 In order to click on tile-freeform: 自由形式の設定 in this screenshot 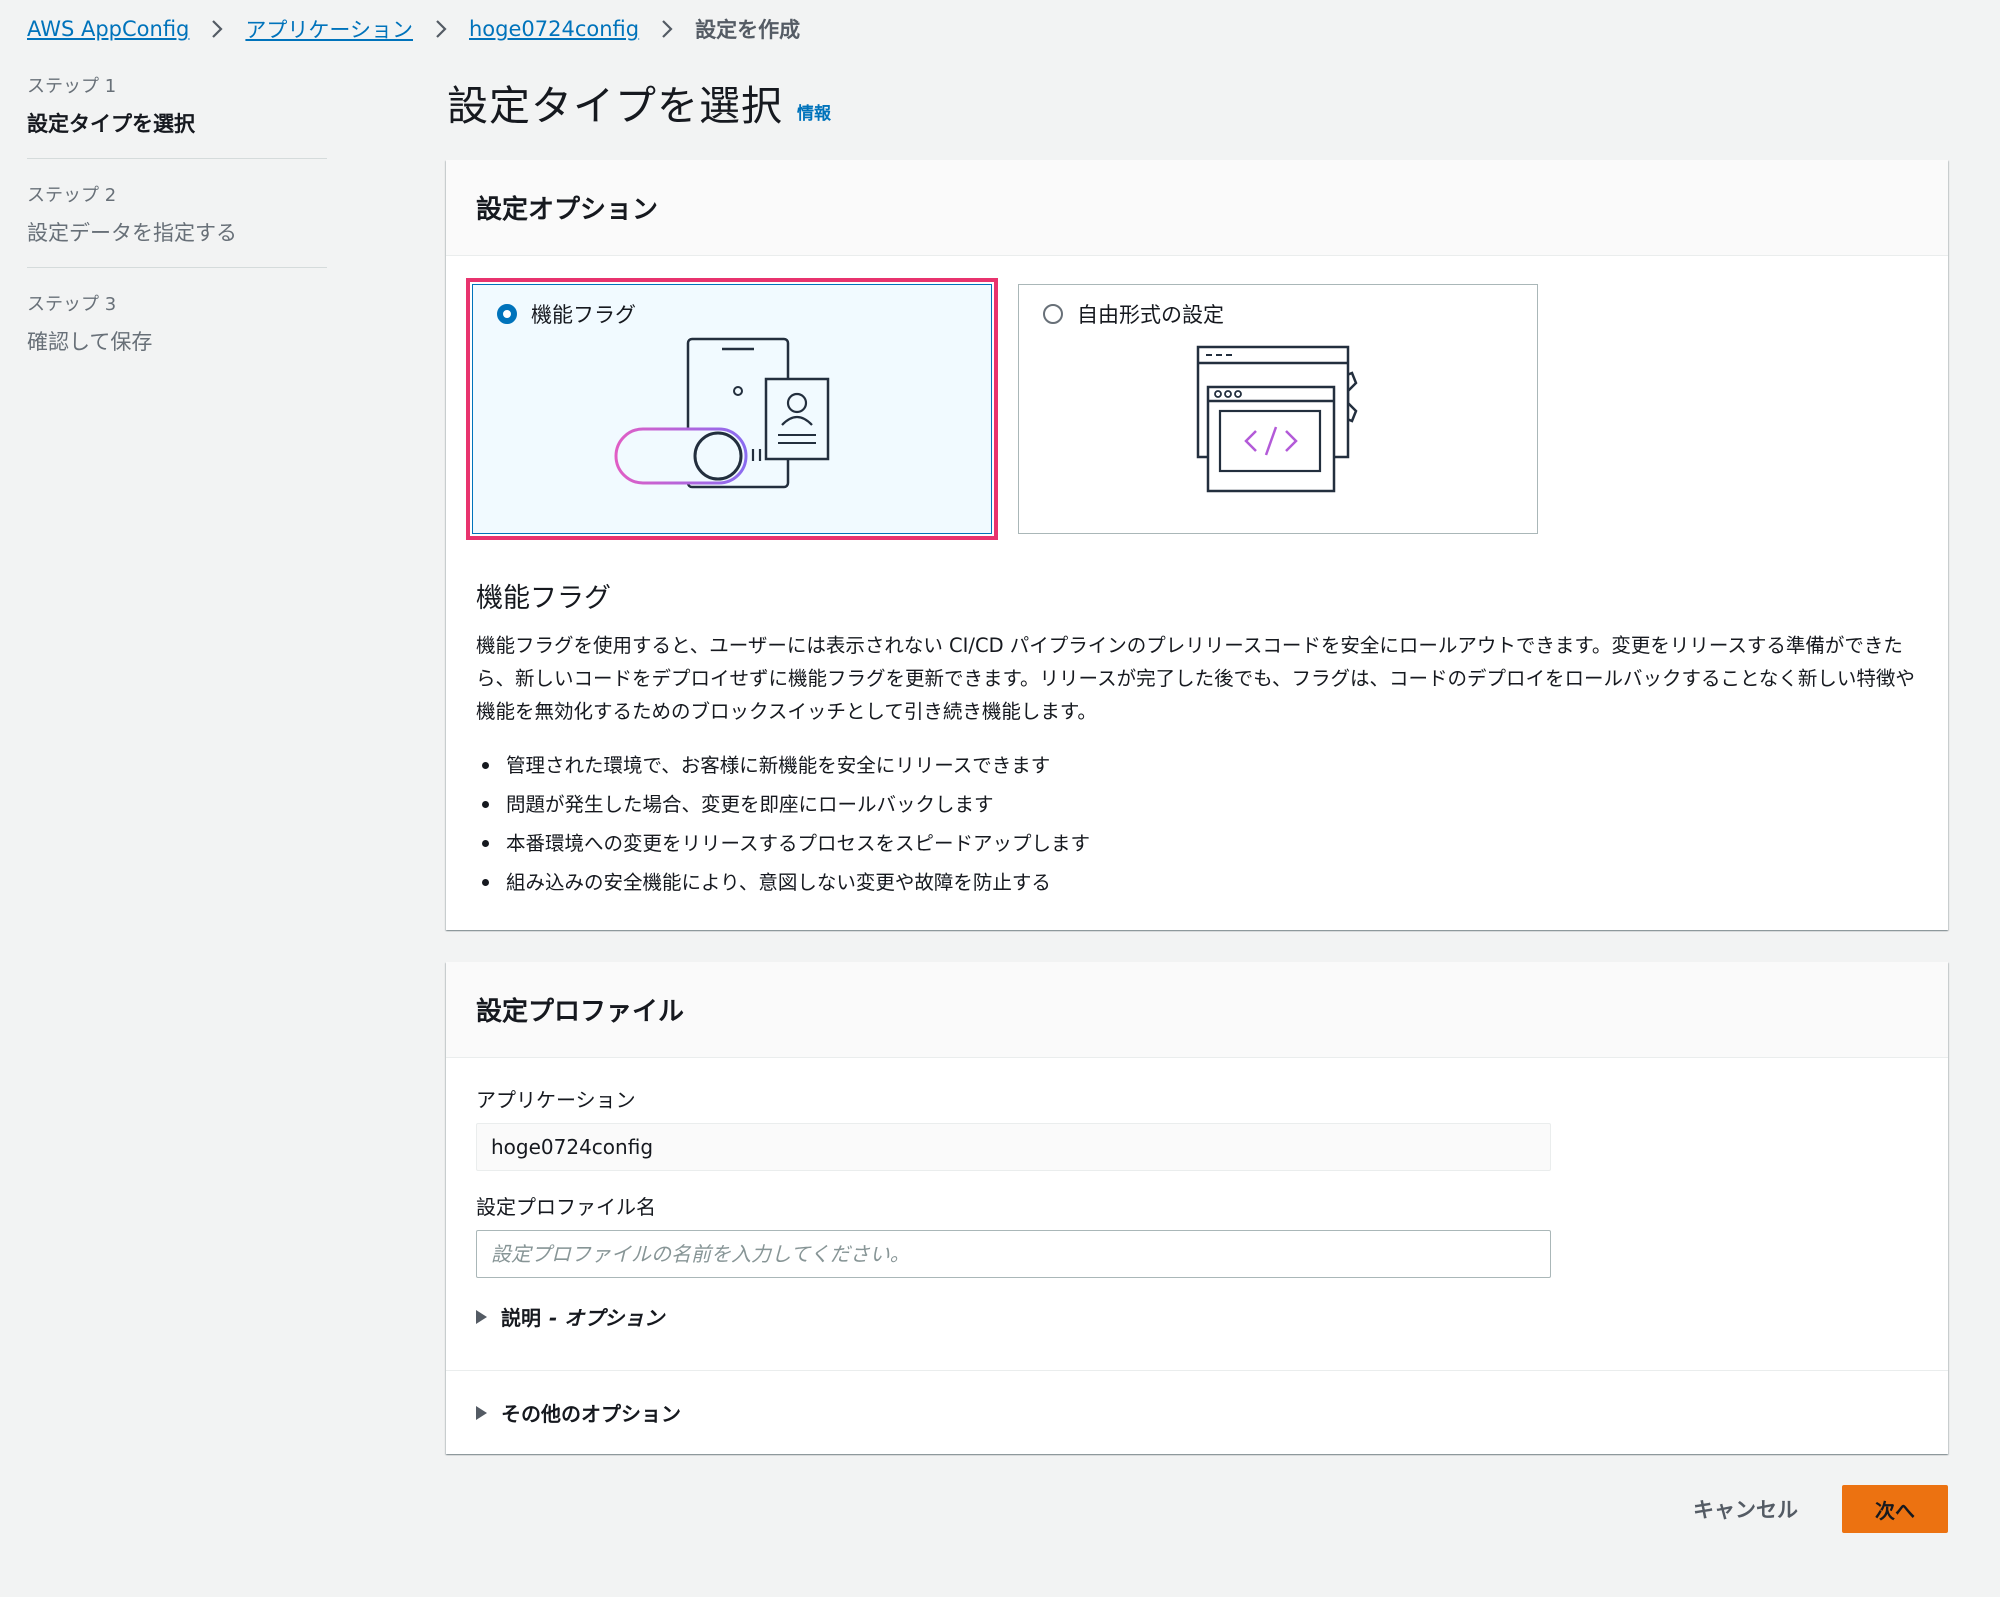, I will do `click(1278, 409)`.